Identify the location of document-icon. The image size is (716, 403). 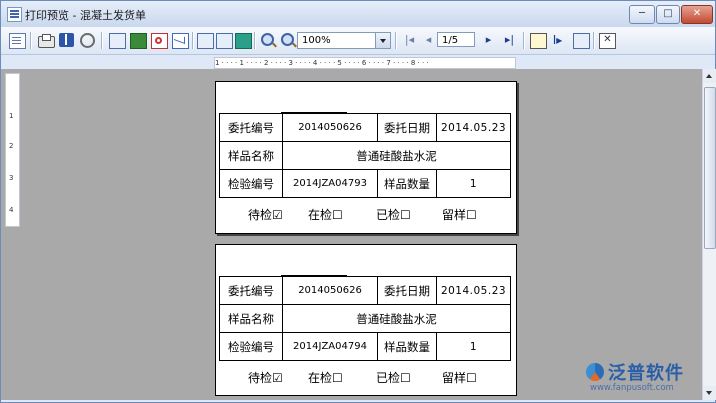
(17, 41).